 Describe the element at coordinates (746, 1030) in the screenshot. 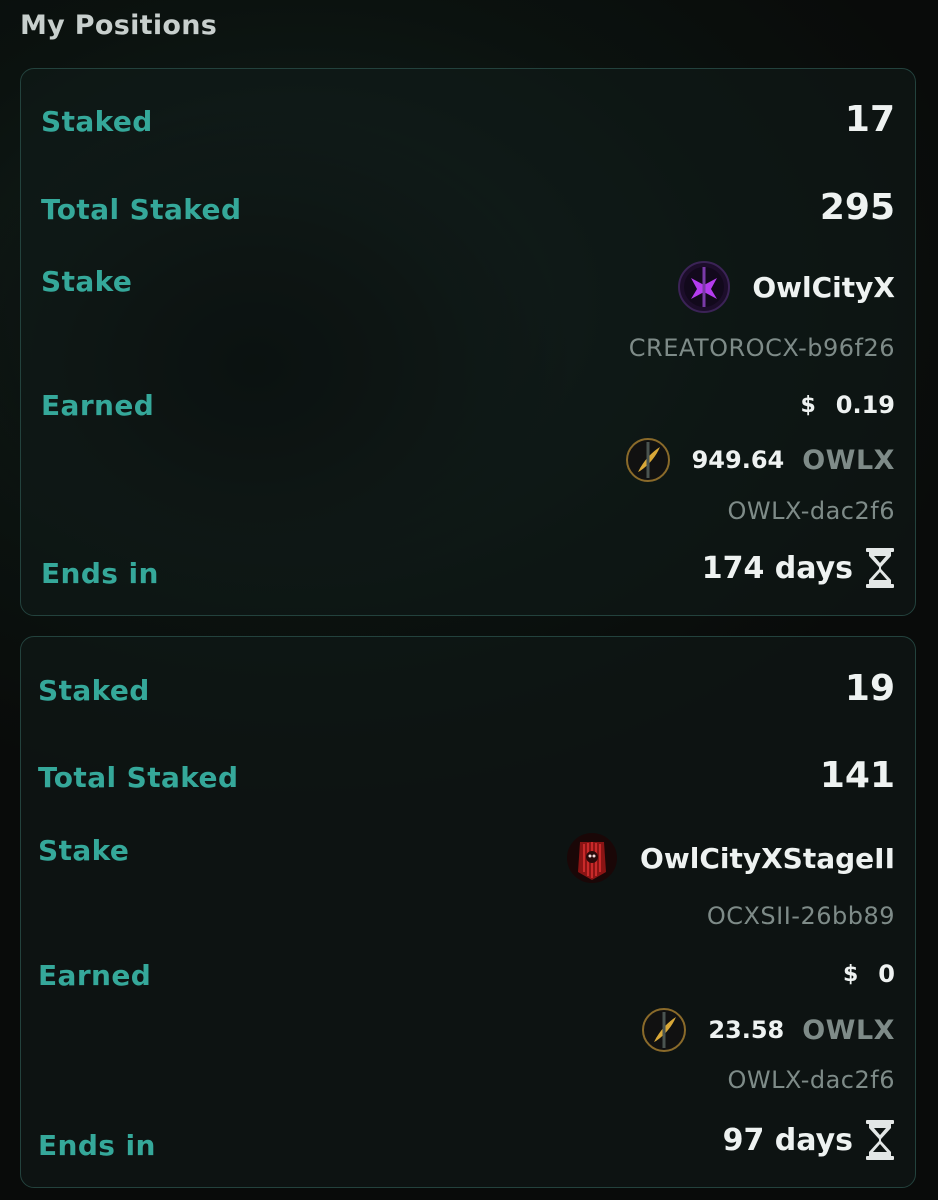

I see `earned-amount: 23.58` at that location.